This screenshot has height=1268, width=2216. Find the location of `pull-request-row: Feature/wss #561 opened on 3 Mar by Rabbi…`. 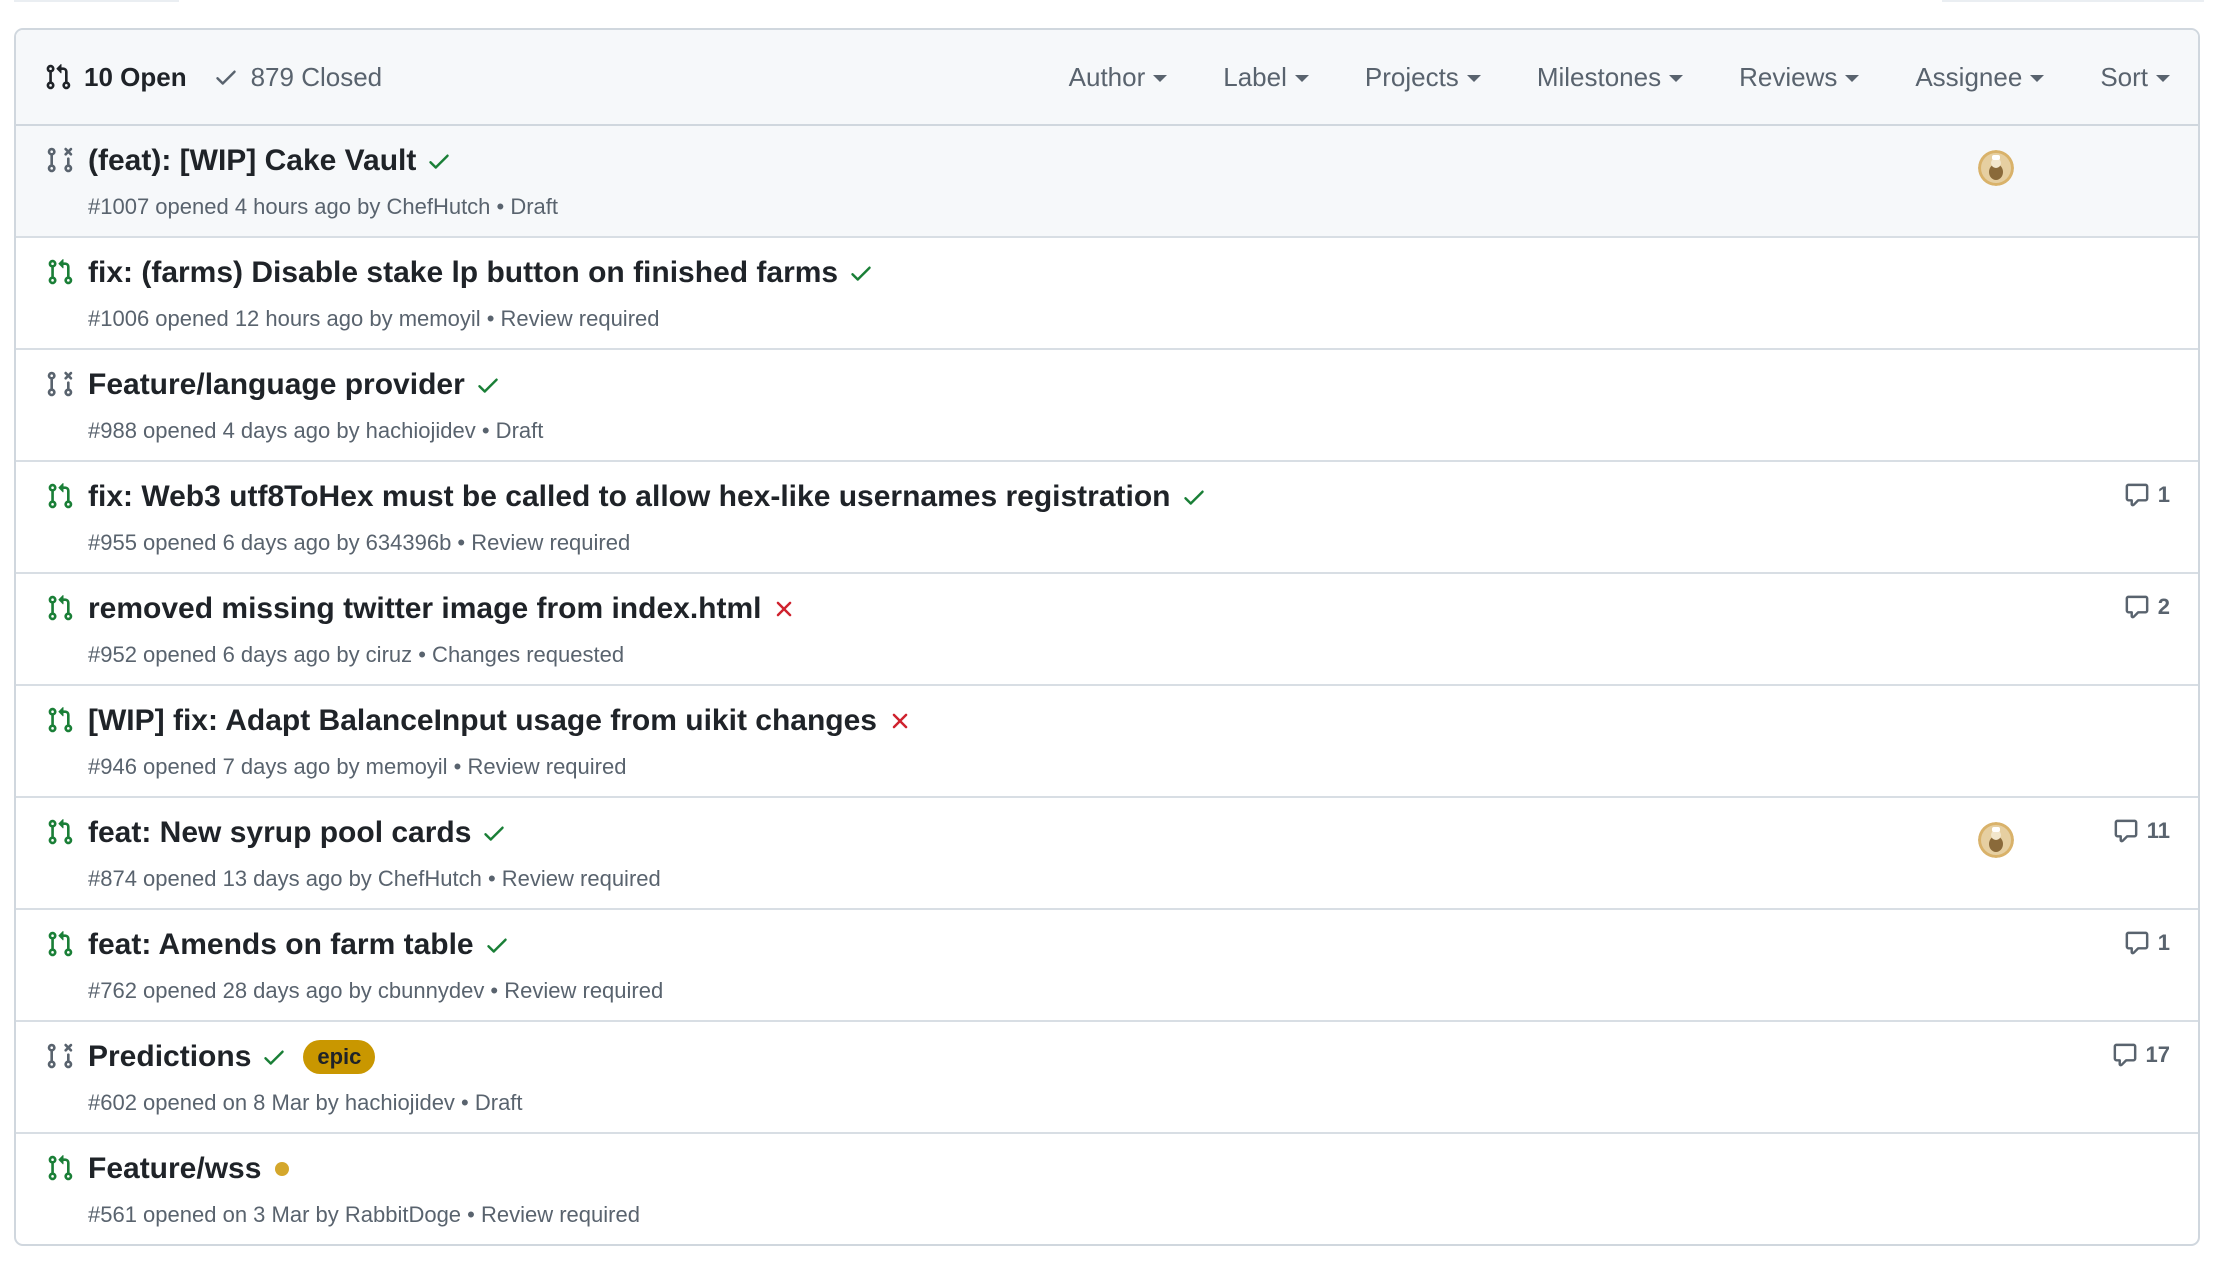

pull-request-row: Feature/wss #561 opened on 3 Mar by Rabbi… is located at coordinates (1107, 1189).